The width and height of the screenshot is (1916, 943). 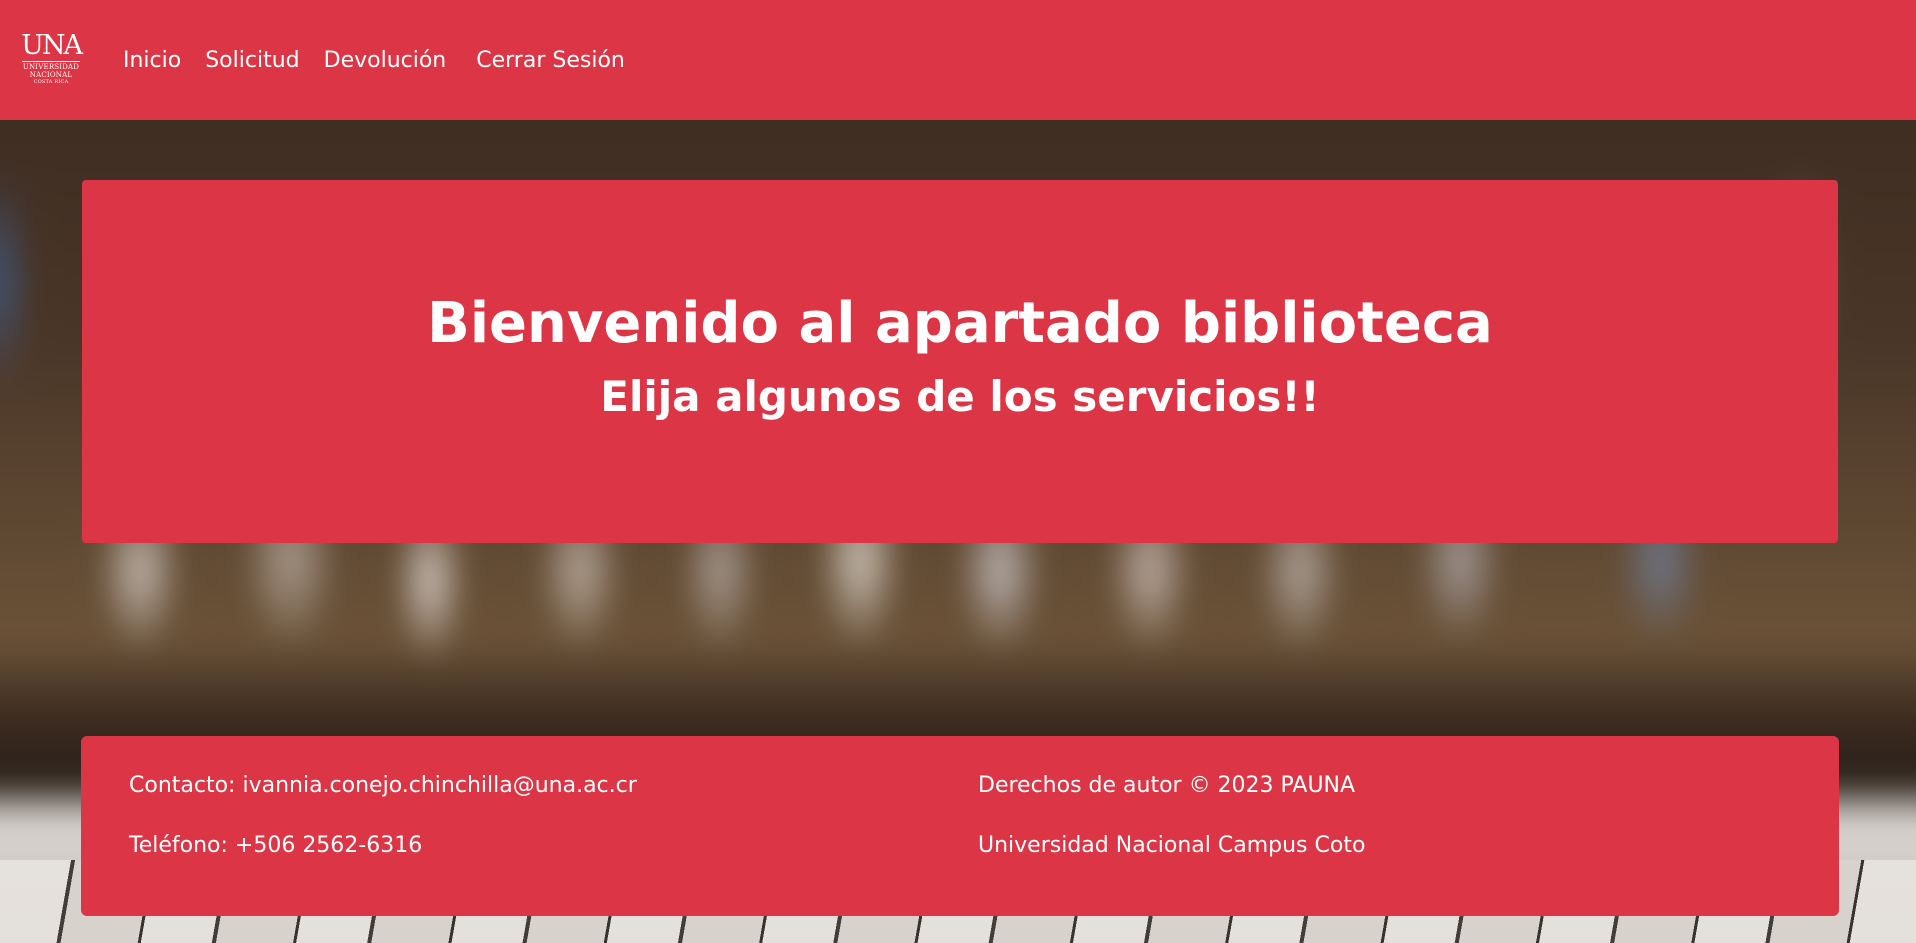 What do you see at coordinates (960, 323) in the screenshot?
I see `welcome-title: Bienvenido al apartado biblioteca` at bounding box center [960, 323].